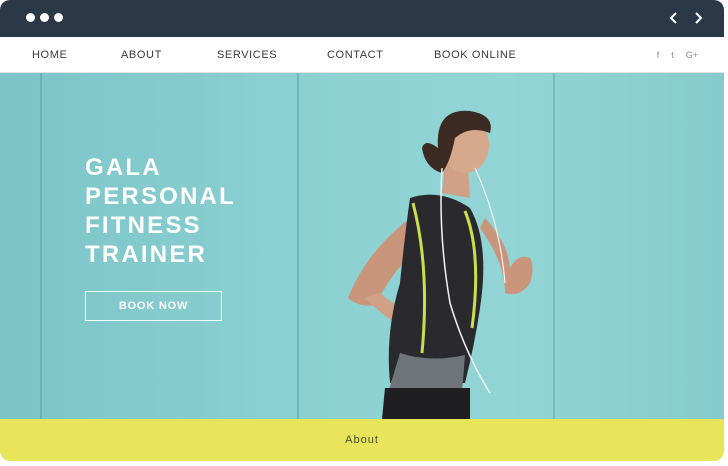 Image resolution: width=728 pixels, height=466 pixels. What do you see at coordinates (677, 55) in the screenshot?
I see `social-links: f t G+` at bounding box center [677, 55].